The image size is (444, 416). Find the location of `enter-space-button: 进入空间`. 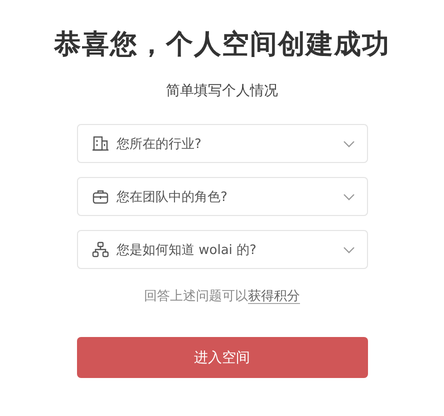

enter-space-button: 进入空间 is located at coordinates (222, 357).